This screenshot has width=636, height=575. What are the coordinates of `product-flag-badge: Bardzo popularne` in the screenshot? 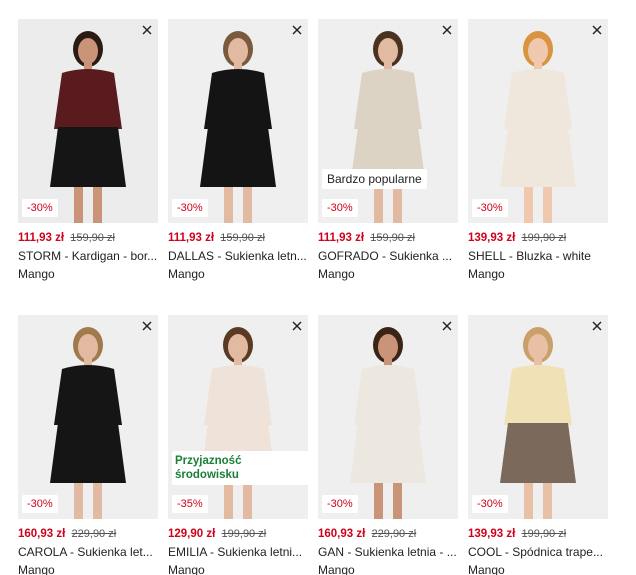 It's located at (374, 179).